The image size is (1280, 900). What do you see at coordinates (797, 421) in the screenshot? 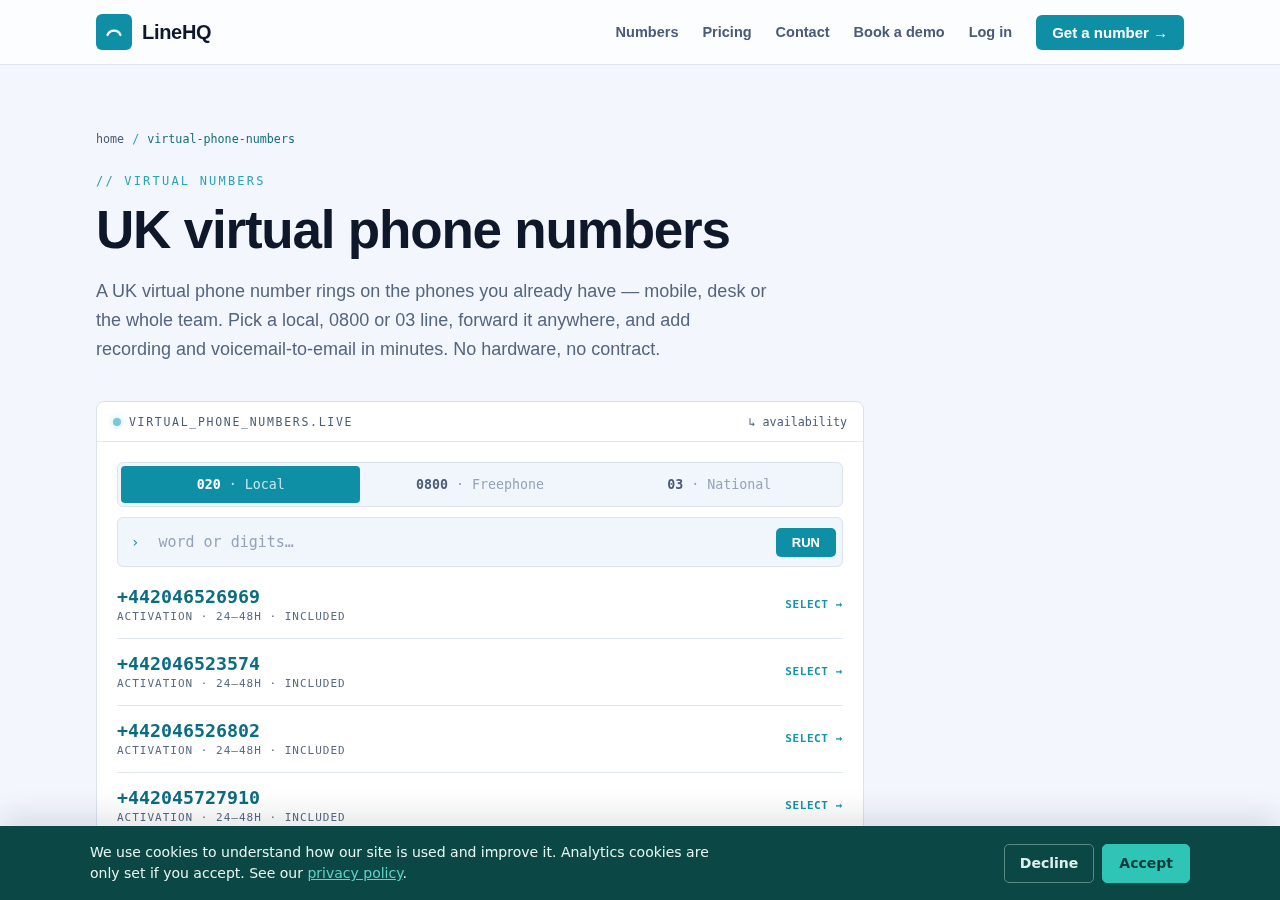
I see `availability-link: ↳ availability` at bounding box center [797, 421].